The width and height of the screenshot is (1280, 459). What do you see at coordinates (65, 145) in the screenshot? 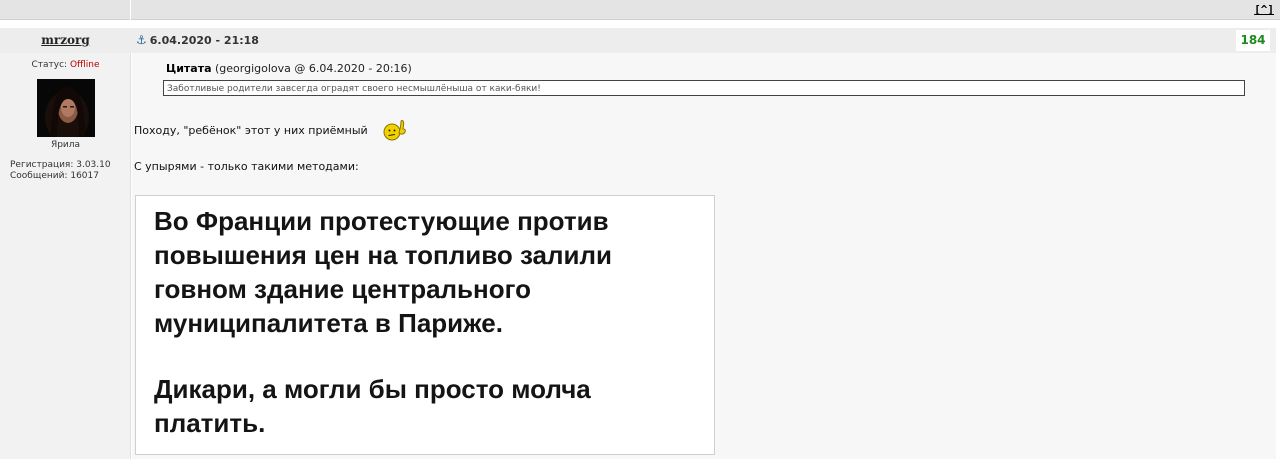
I see `user-rank: Ярила` at bounding box center [65, 145].